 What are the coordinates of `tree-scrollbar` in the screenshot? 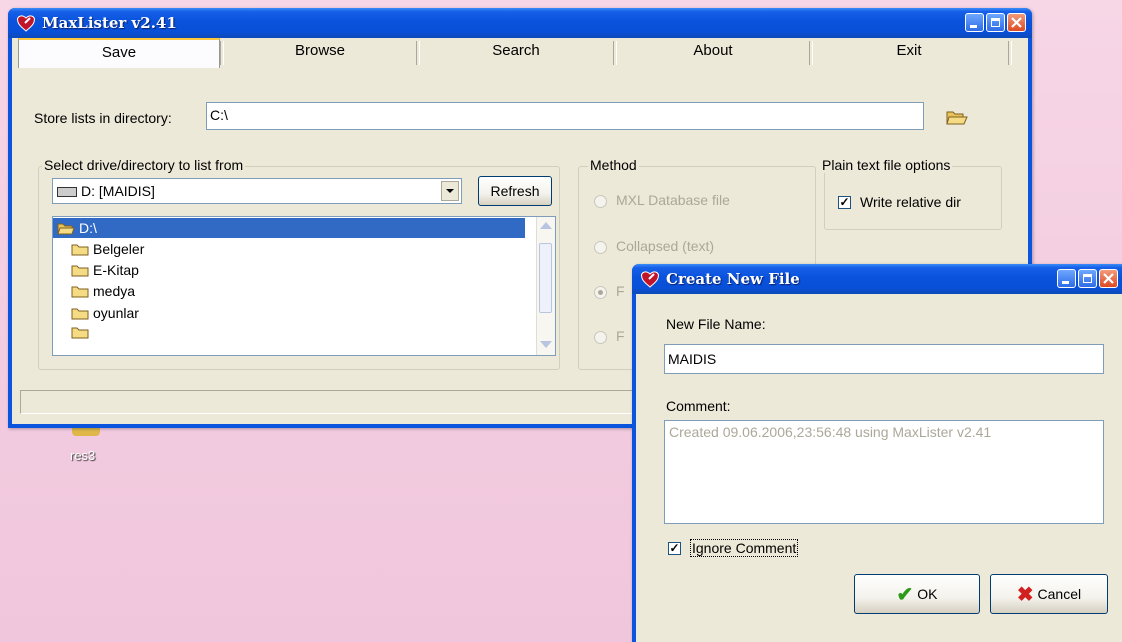 It's located at (545, 286).